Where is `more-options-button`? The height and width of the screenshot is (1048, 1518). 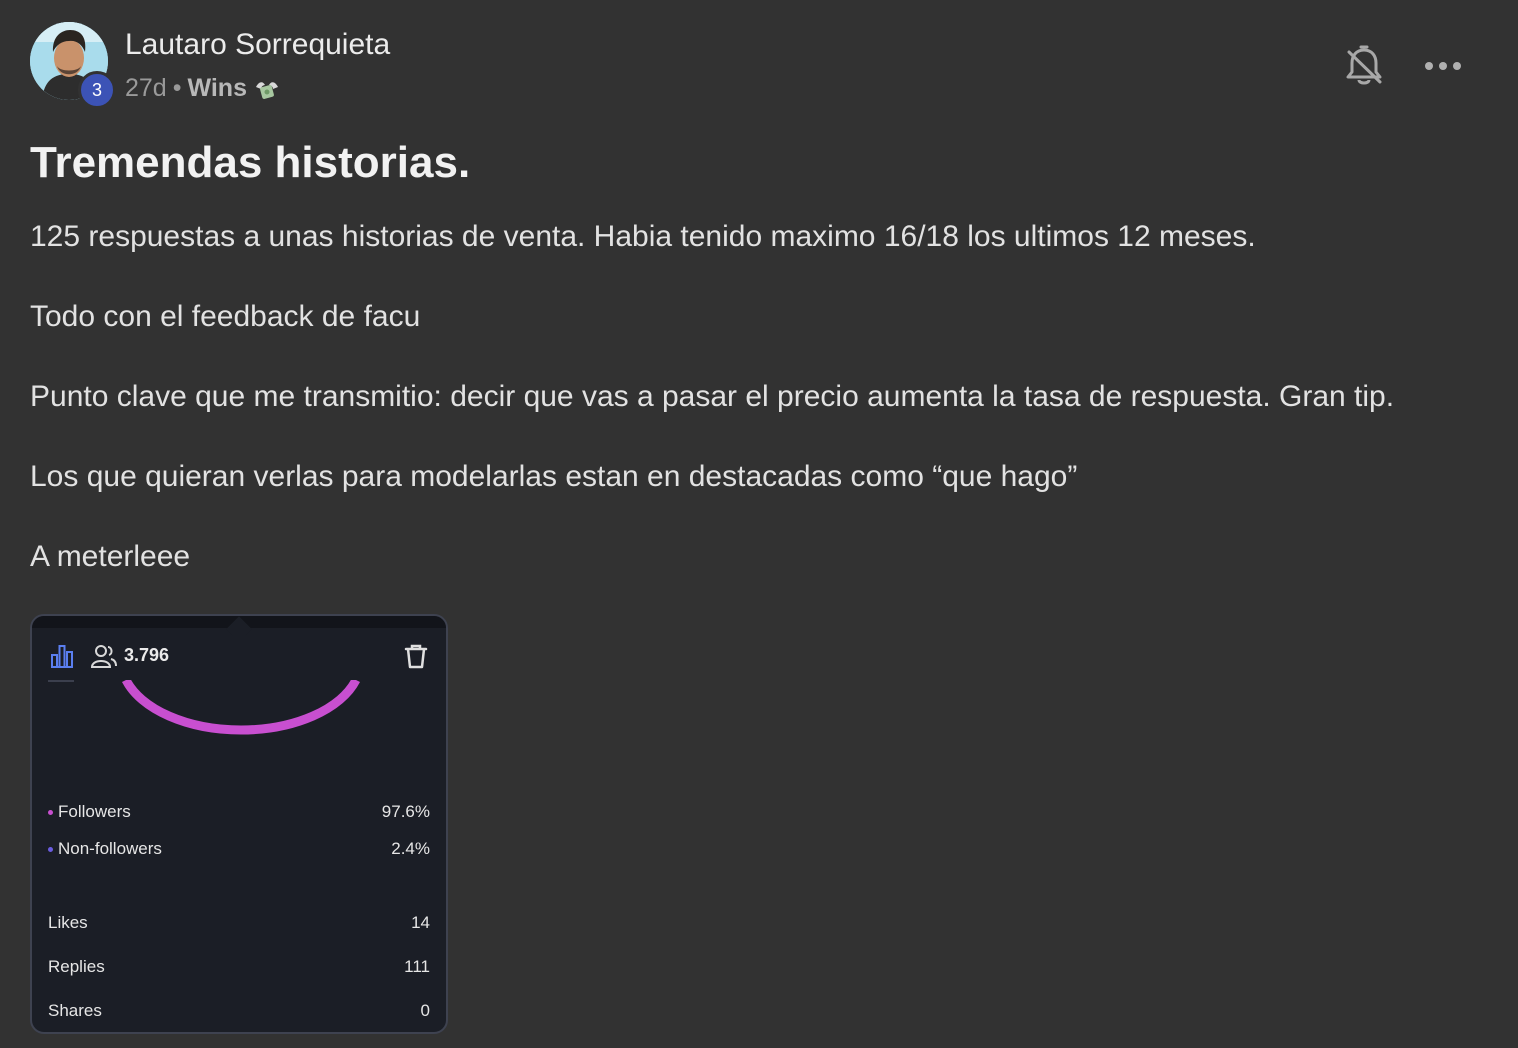
more-options-button is located at coordinates (1443, 66).